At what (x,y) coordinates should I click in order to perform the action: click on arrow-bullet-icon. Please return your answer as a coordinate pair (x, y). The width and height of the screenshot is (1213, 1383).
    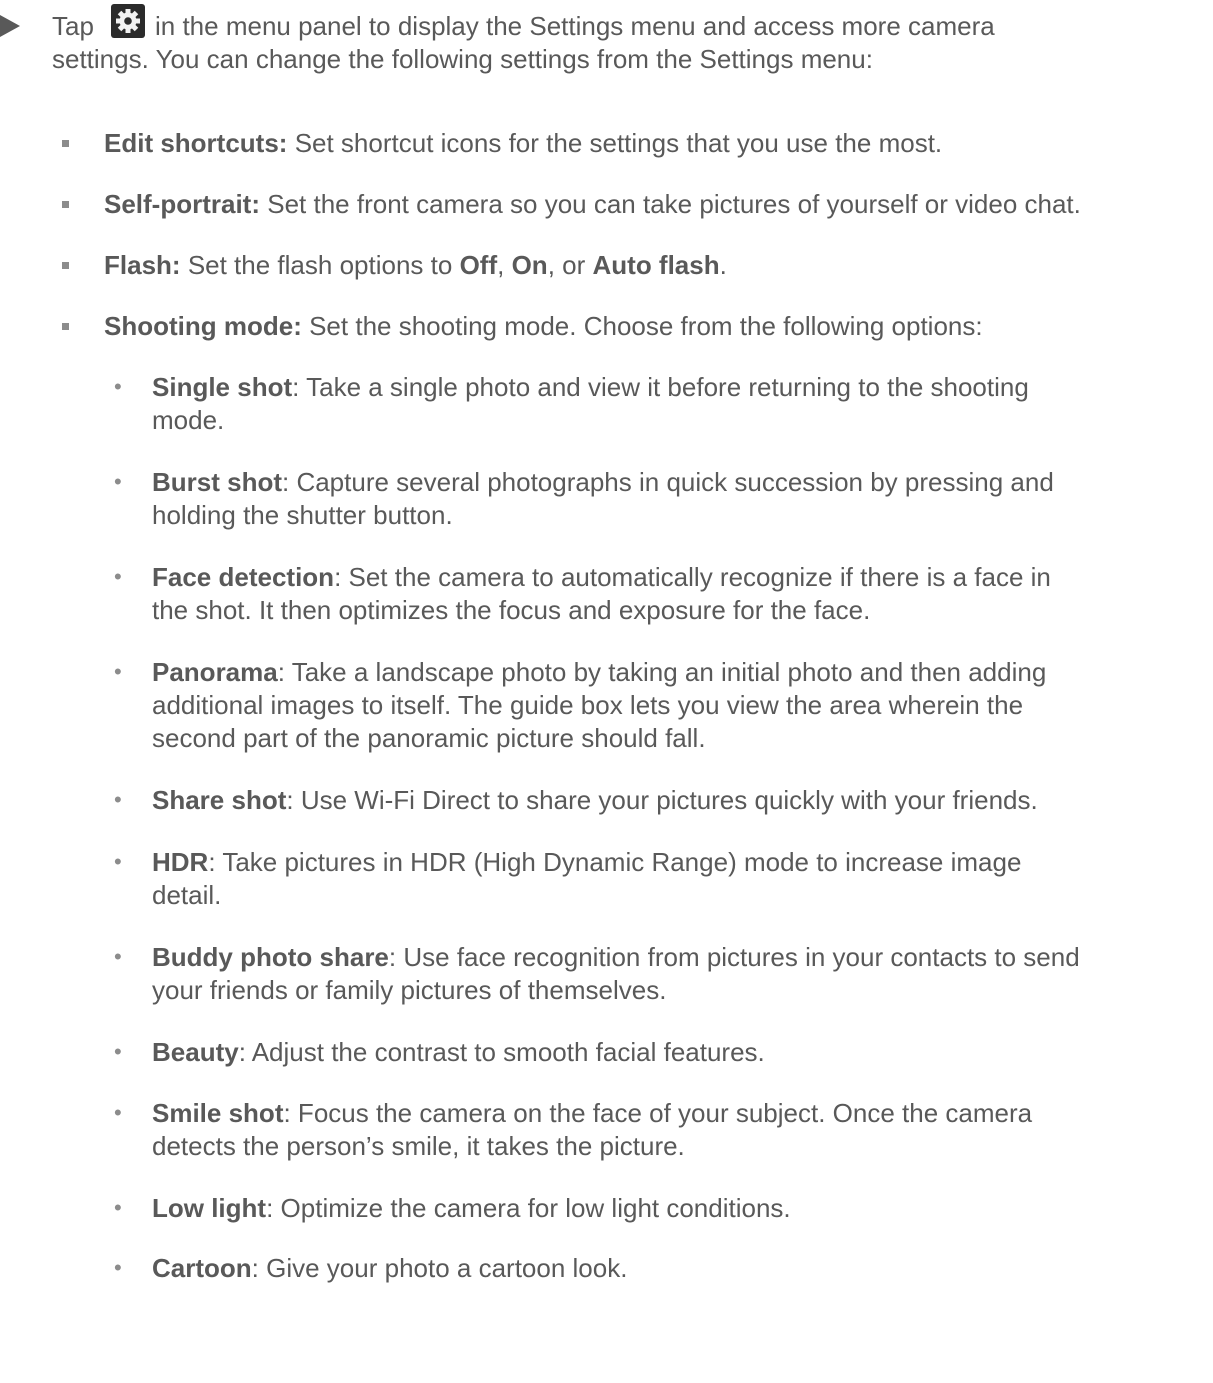
    Looking at the image, I should click on (10, 26).